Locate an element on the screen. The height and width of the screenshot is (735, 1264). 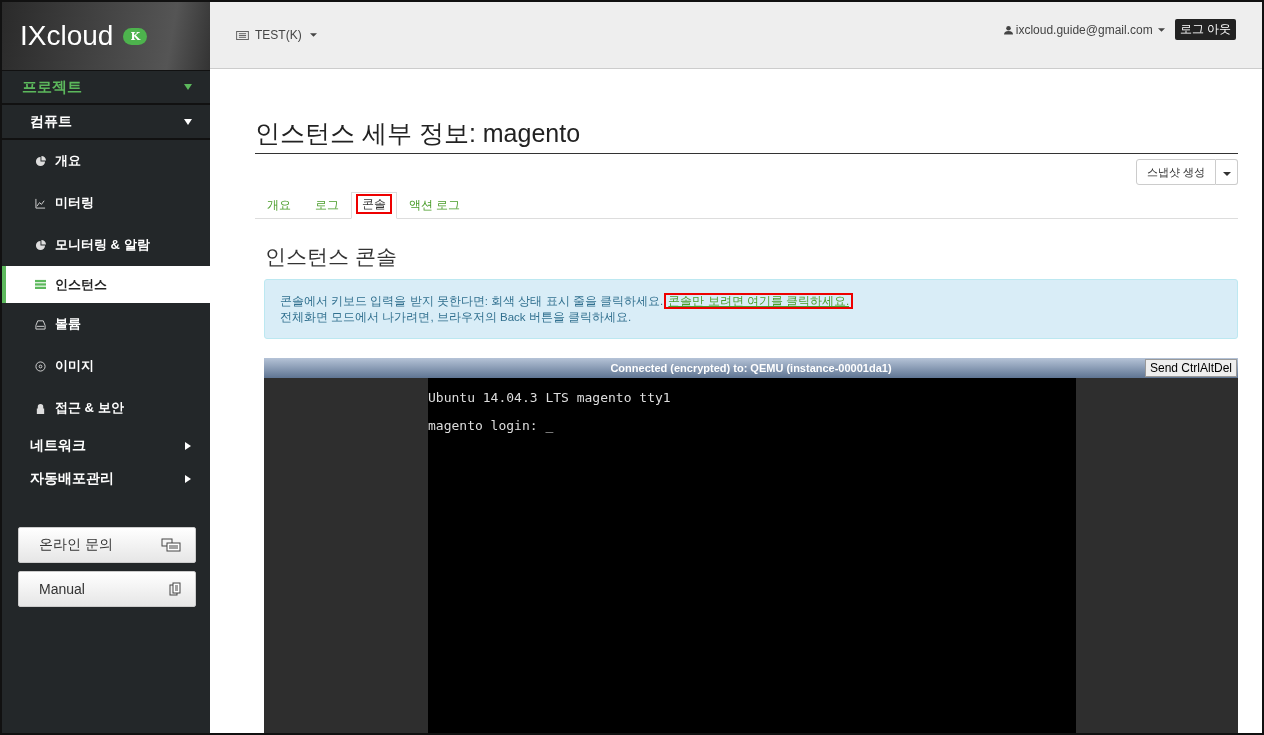
sidebar-section: 컴퓨트 is located at coordinates (106, 122).